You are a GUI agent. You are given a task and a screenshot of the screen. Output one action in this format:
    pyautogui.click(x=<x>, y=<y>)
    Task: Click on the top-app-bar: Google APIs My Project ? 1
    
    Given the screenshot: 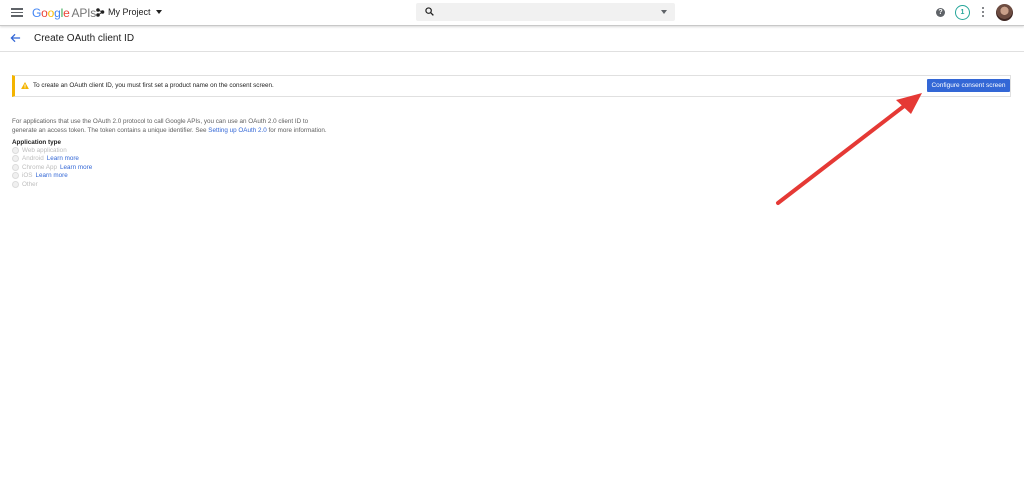 What is the action you would take?
    pyautogui.click(x=512, y=13)
    